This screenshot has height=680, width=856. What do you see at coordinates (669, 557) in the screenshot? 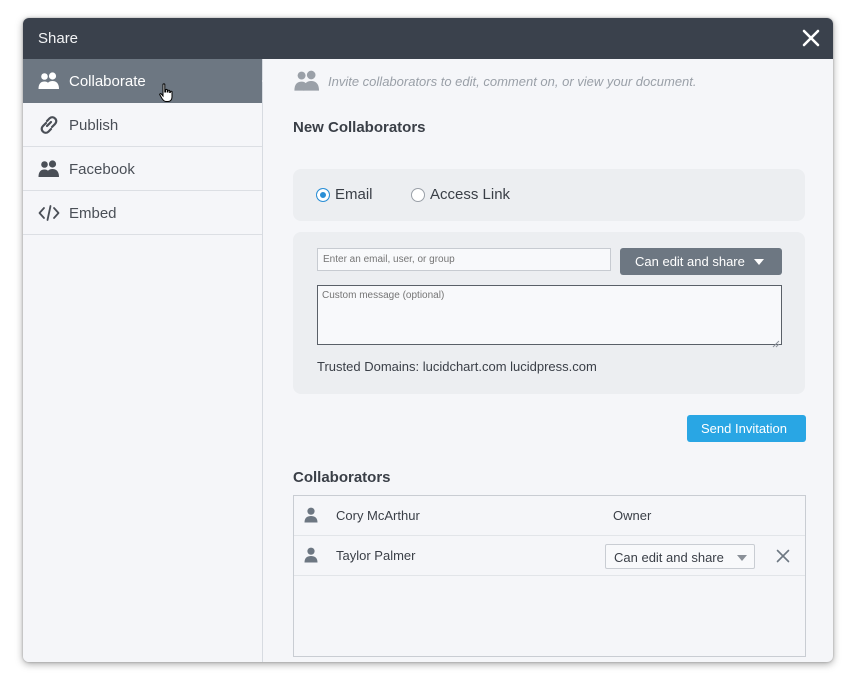
I see `role-select-value: Can edit and share` at bounding box center [669, 557].